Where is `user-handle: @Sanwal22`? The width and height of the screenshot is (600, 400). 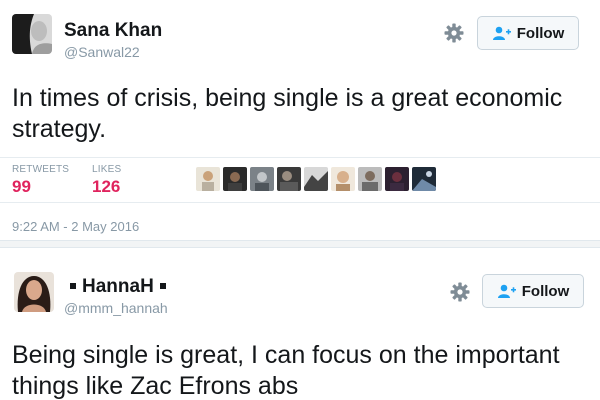 user-handle: @Sanwal22 is located at coordinates (102, 52).